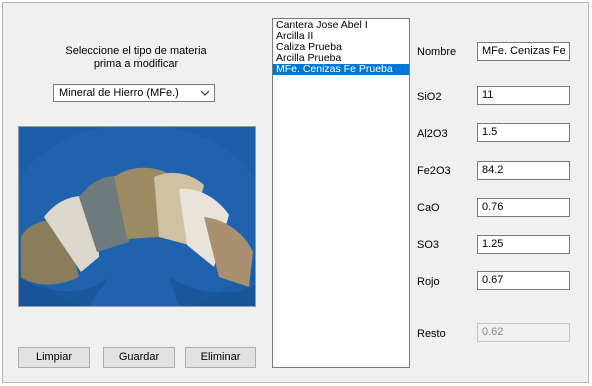 Image resolution: width=592 pixels, height=386 pixels. Describe the element at coordinates (523, 244) in the screenshot. I see `so3-field: 1.25` at that location.